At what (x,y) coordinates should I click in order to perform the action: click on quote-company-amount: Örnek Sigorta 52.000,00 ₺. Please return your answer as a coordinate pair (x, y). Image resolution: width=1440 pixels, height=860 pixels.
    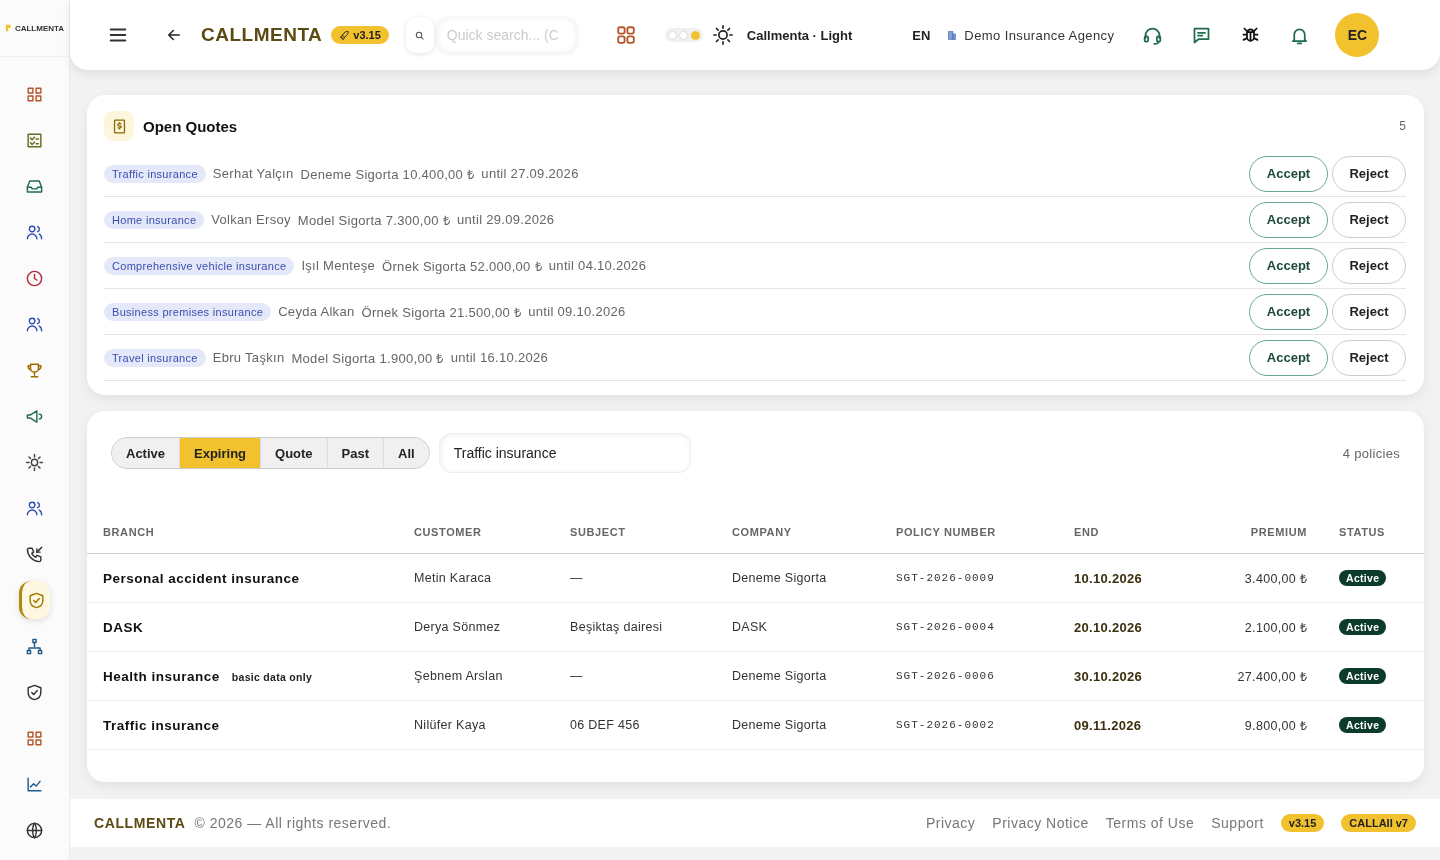
    Looking at the image, I should click on (462, 266).